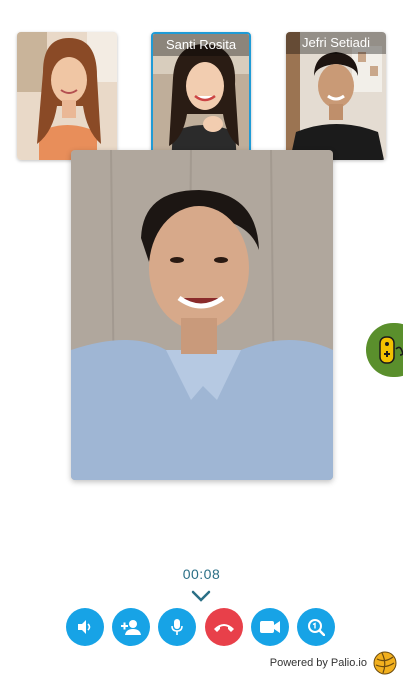  I want to click on zoom-icon, so click(316, 627).